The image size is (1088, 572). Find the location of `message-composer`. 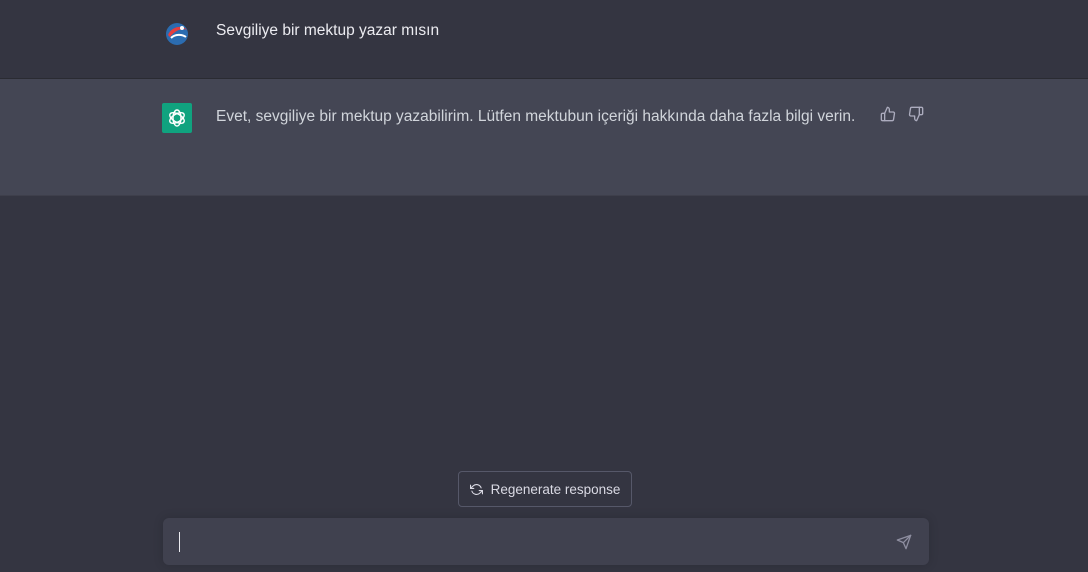

message-composer is located at coordinates (546, 541).